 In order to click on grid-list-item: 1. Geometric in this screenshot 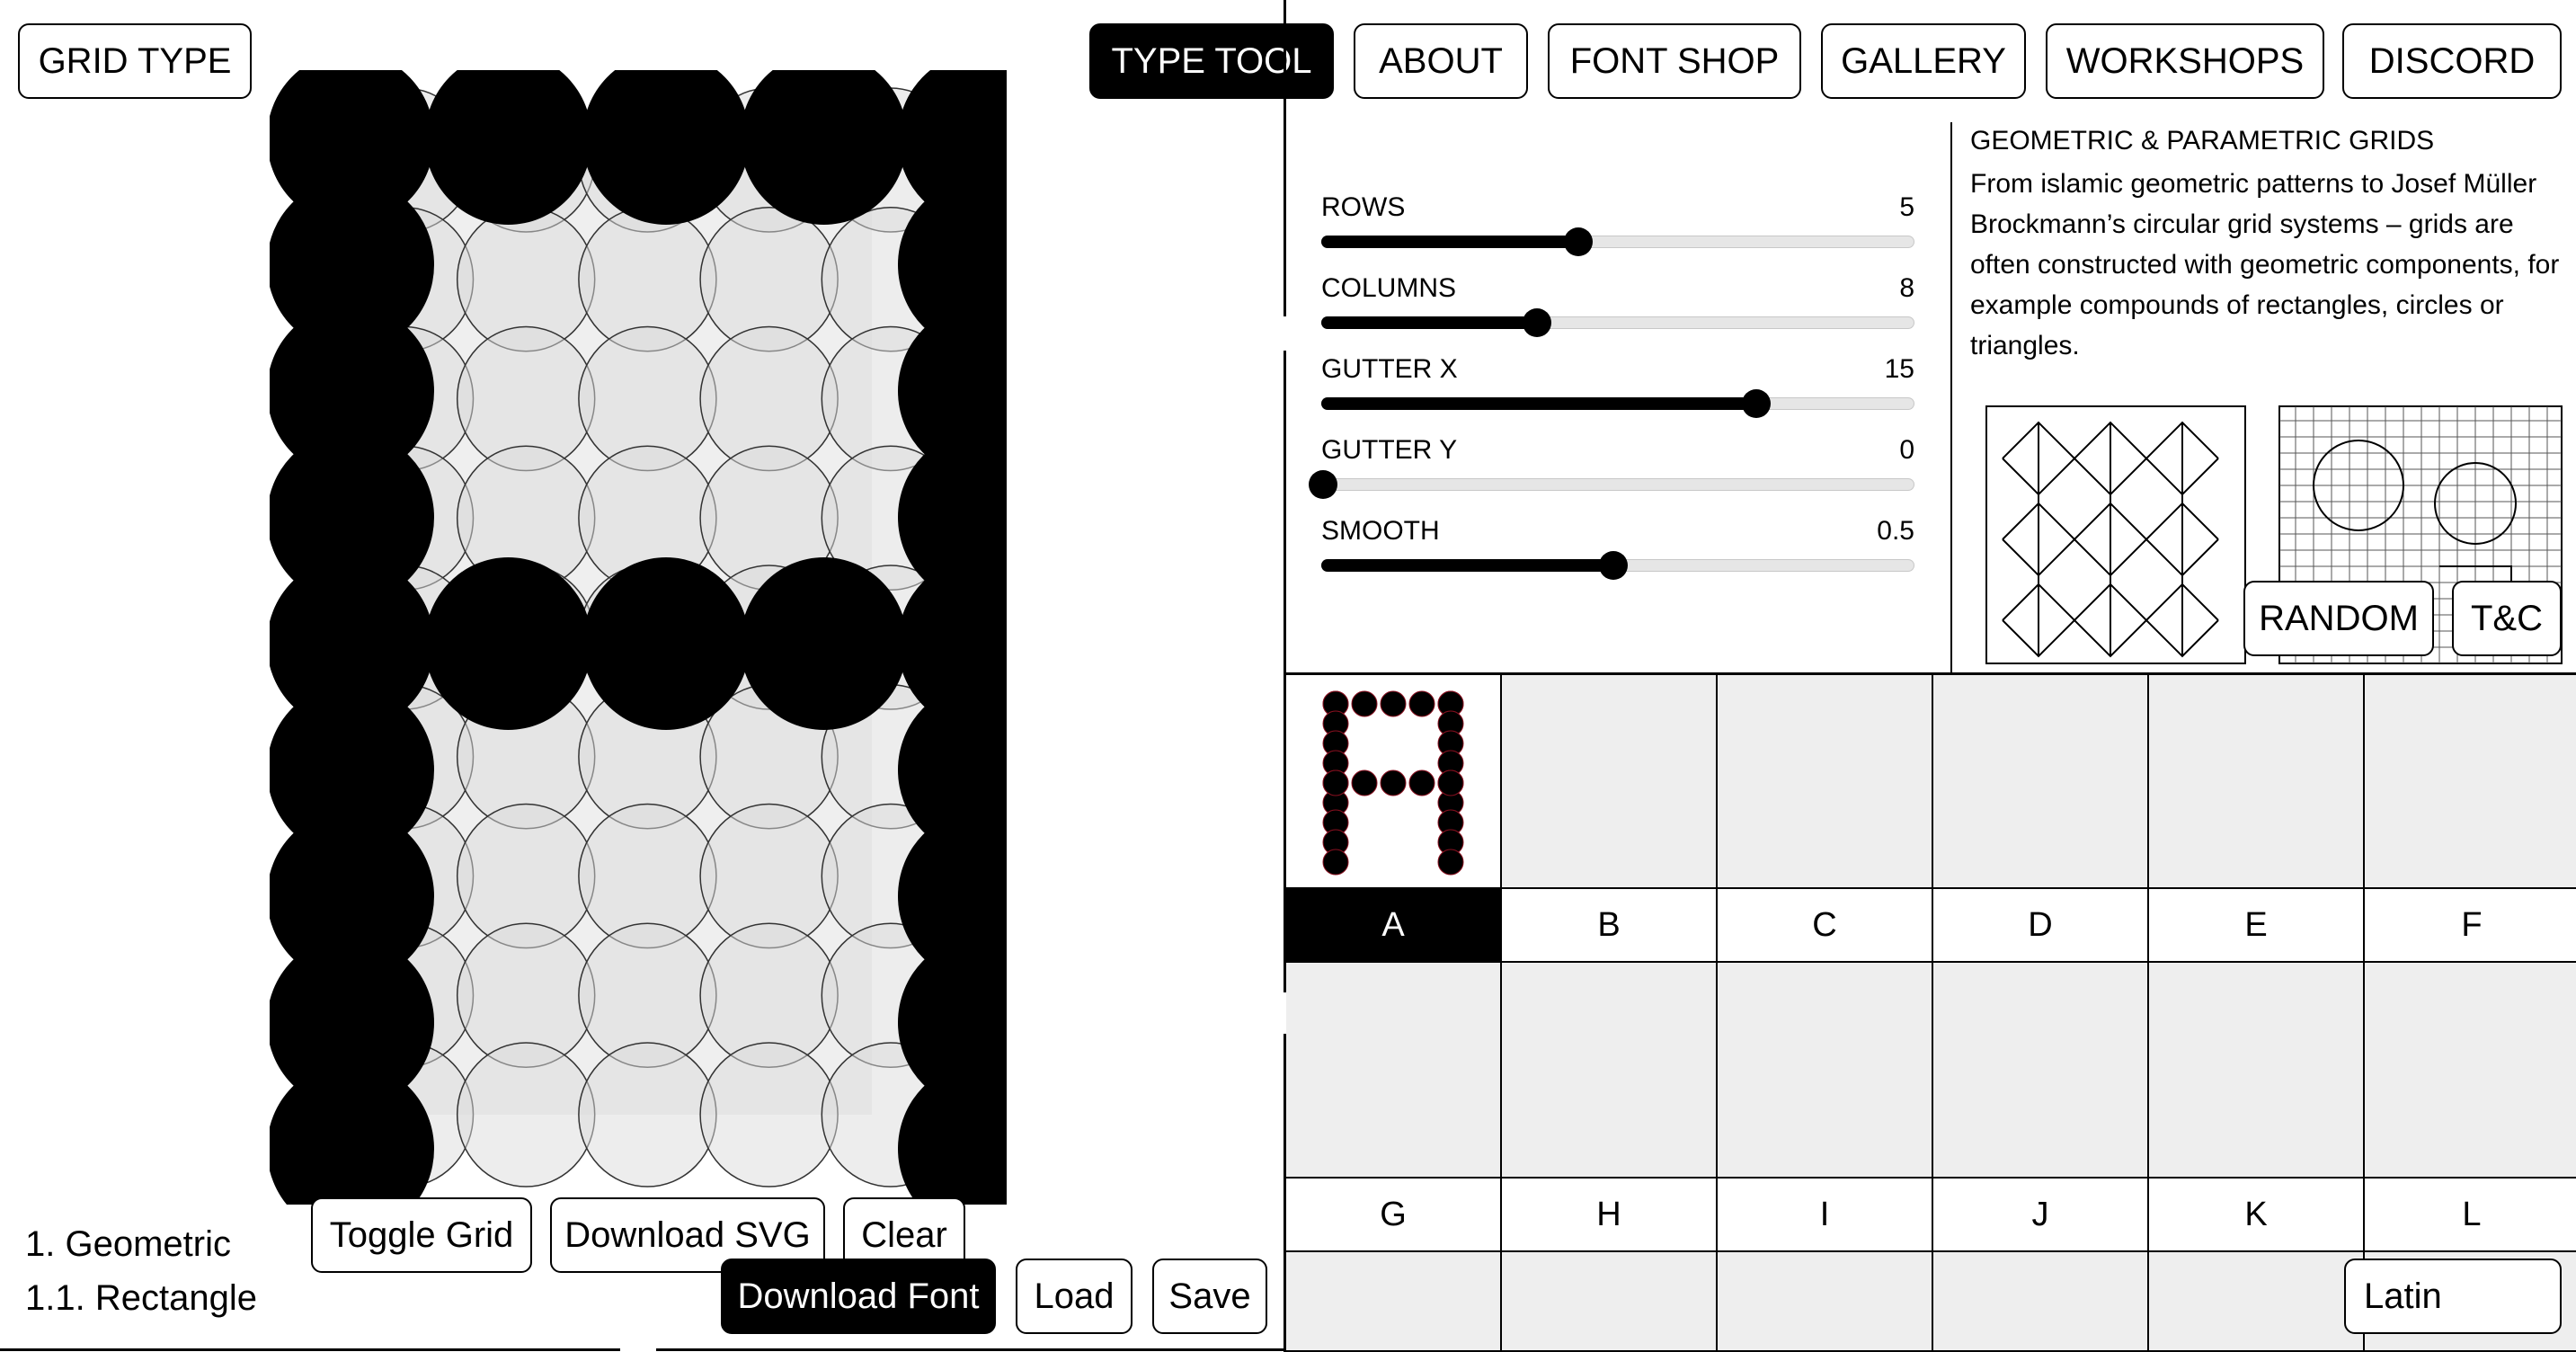, I will do `click(141, 1244)`.